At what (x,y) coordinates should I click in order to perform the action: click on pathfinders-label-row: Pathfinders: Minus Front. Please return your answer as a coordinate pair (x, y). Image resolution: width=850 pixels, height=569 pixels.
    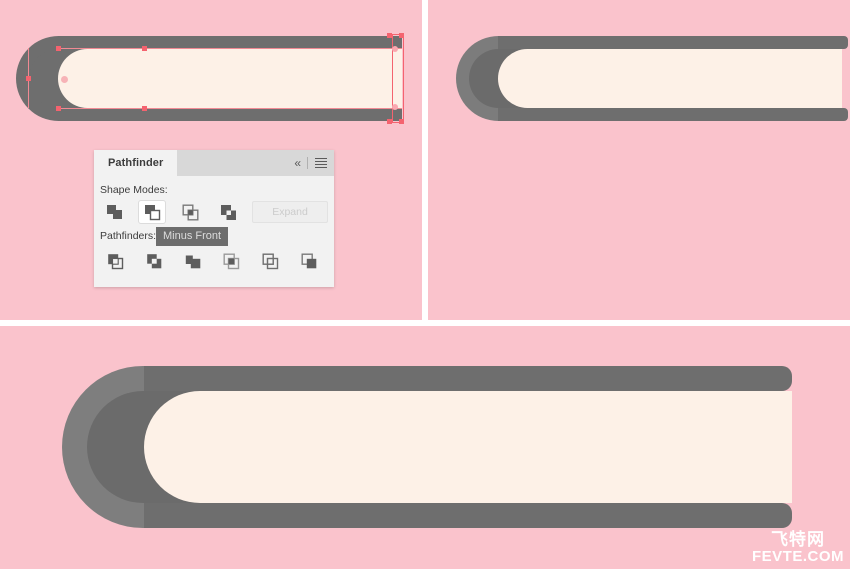
    Looking at the image, I should click on (214, 236).